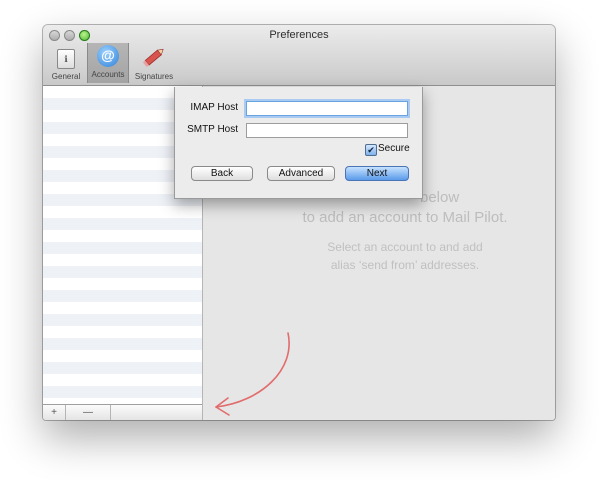 The width and height of the screenshot is (598, 480). I want to click on advanced-button: Advanced, so click(301, 173).